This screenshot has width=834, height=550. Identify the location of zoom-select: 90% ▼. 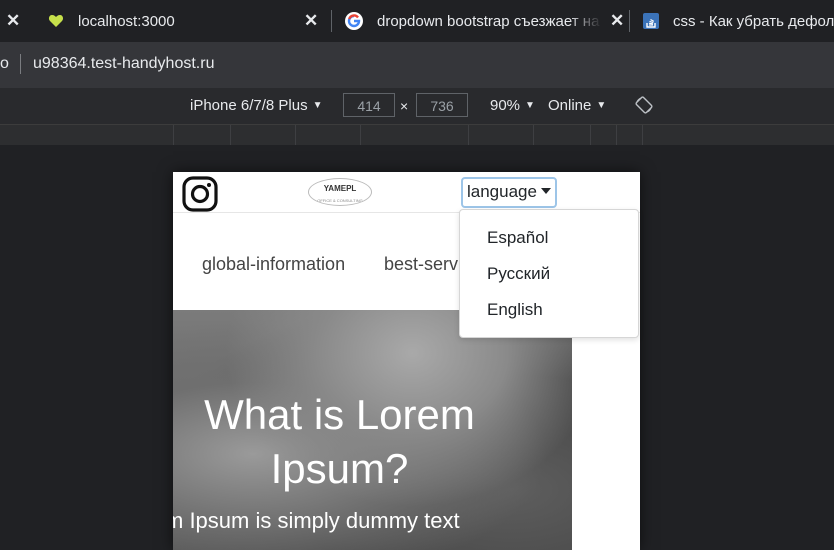
(512, 105).